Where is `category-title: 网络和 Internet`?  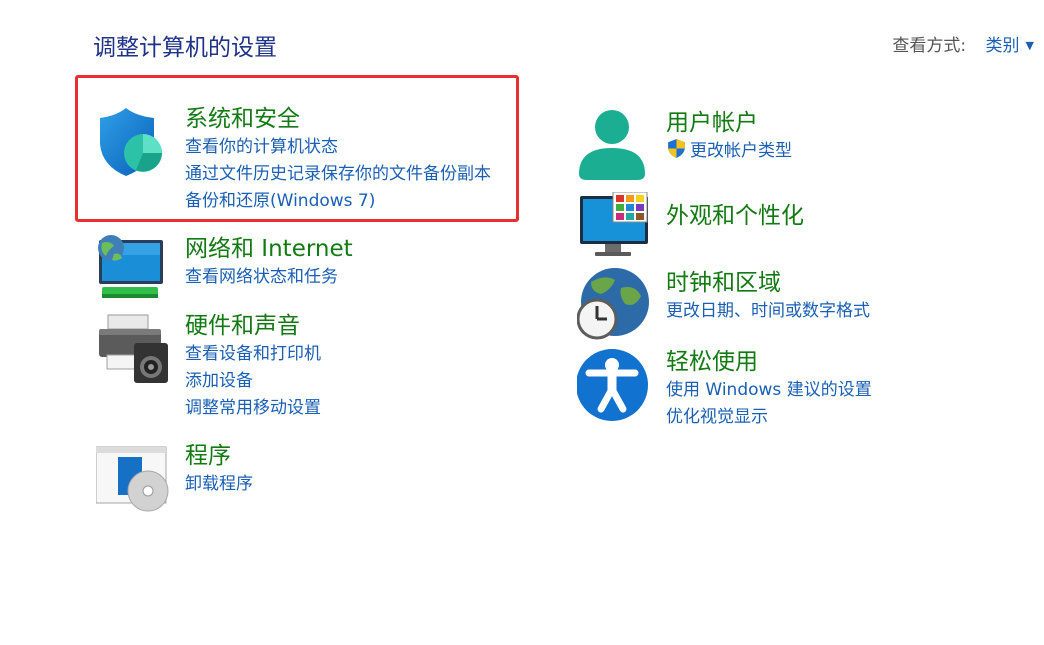
category-title: 网络和 Internet is located at coordinates (355, 249).